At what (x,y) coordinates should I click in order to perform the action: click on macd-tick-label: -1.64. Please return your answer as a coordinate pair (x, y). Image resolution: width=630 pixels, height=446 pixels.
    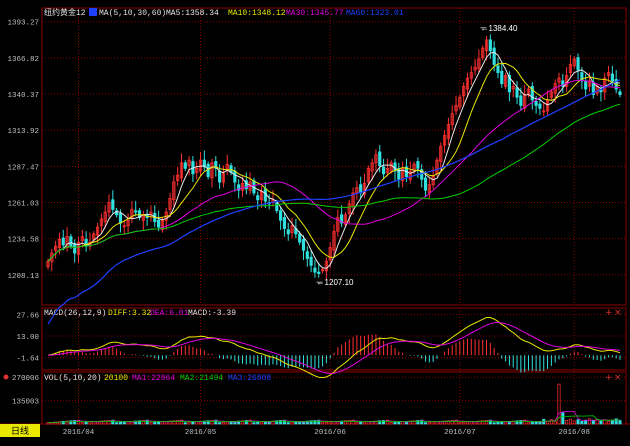
    Looking at the image, I should click on (27, 360).